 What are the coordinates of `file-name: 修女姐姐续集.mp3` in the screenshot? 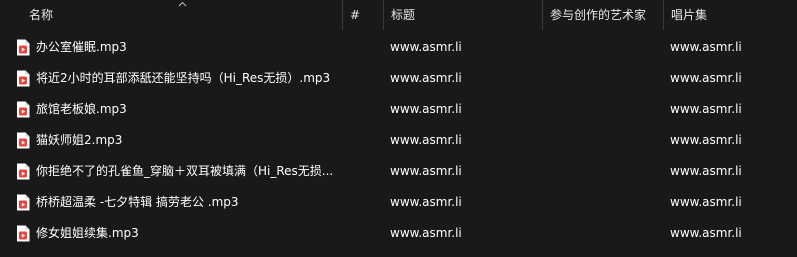 It's located at (87, 233).